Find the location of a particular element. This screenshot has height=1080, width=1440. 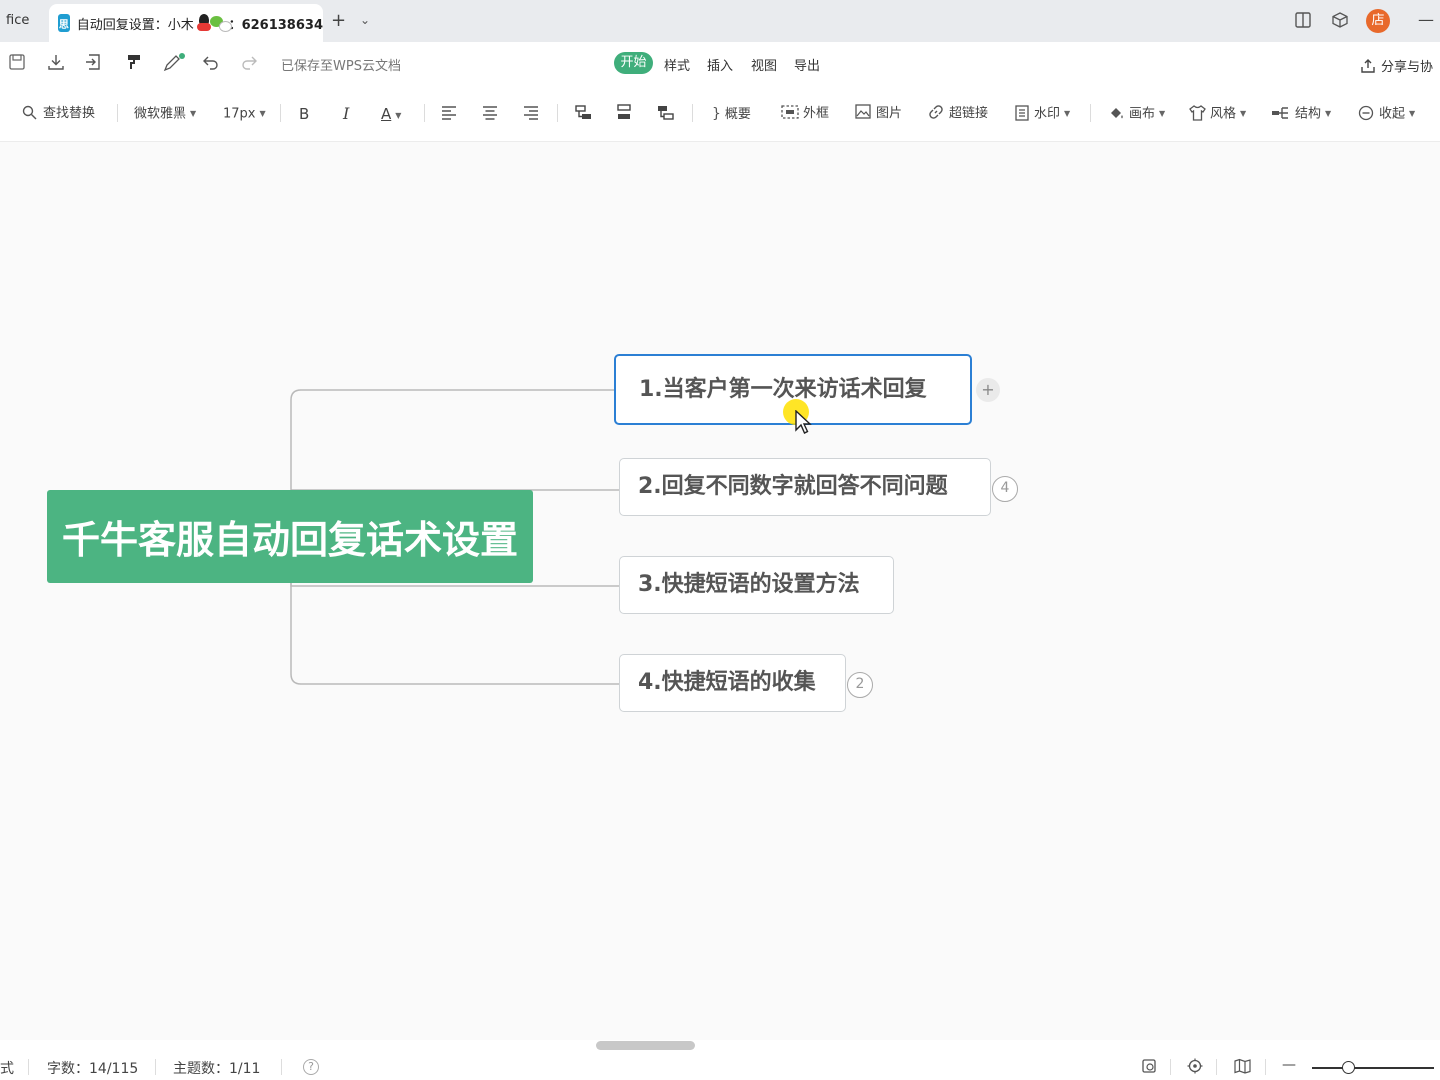

topic-node-label: 1.当客户第一次来访话术回复 is located at coordinates (783, 389).